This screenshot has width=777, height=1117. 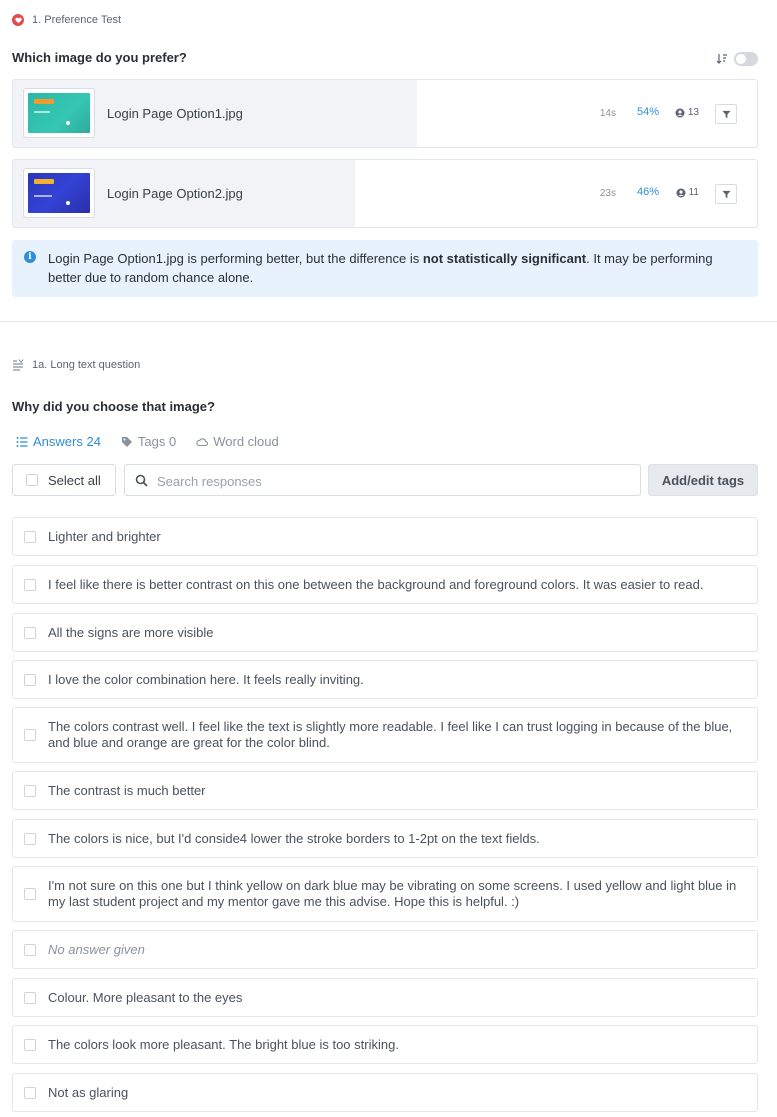 I want to click on sort-controls, so click(x=737, y=59).